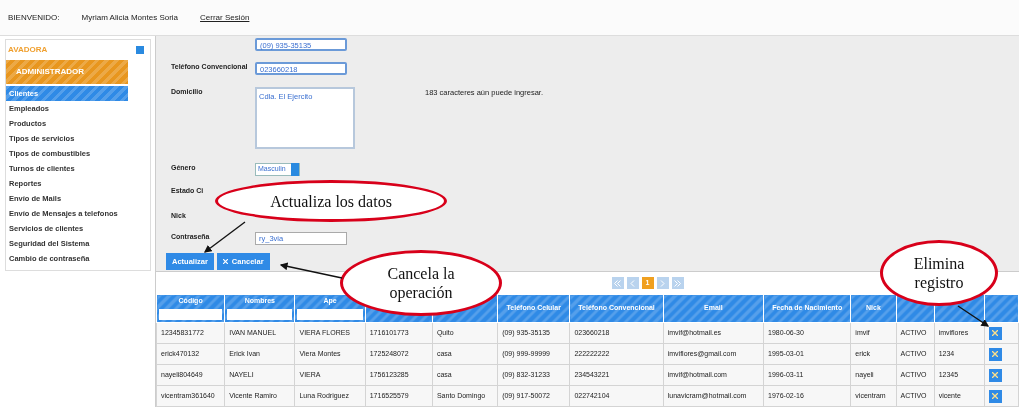 The height and width of the screenshot is (407, 1019). Describe the element at coordinates (677, 283) in the screenshot. I see `double-chevron-right-icon` at that location.